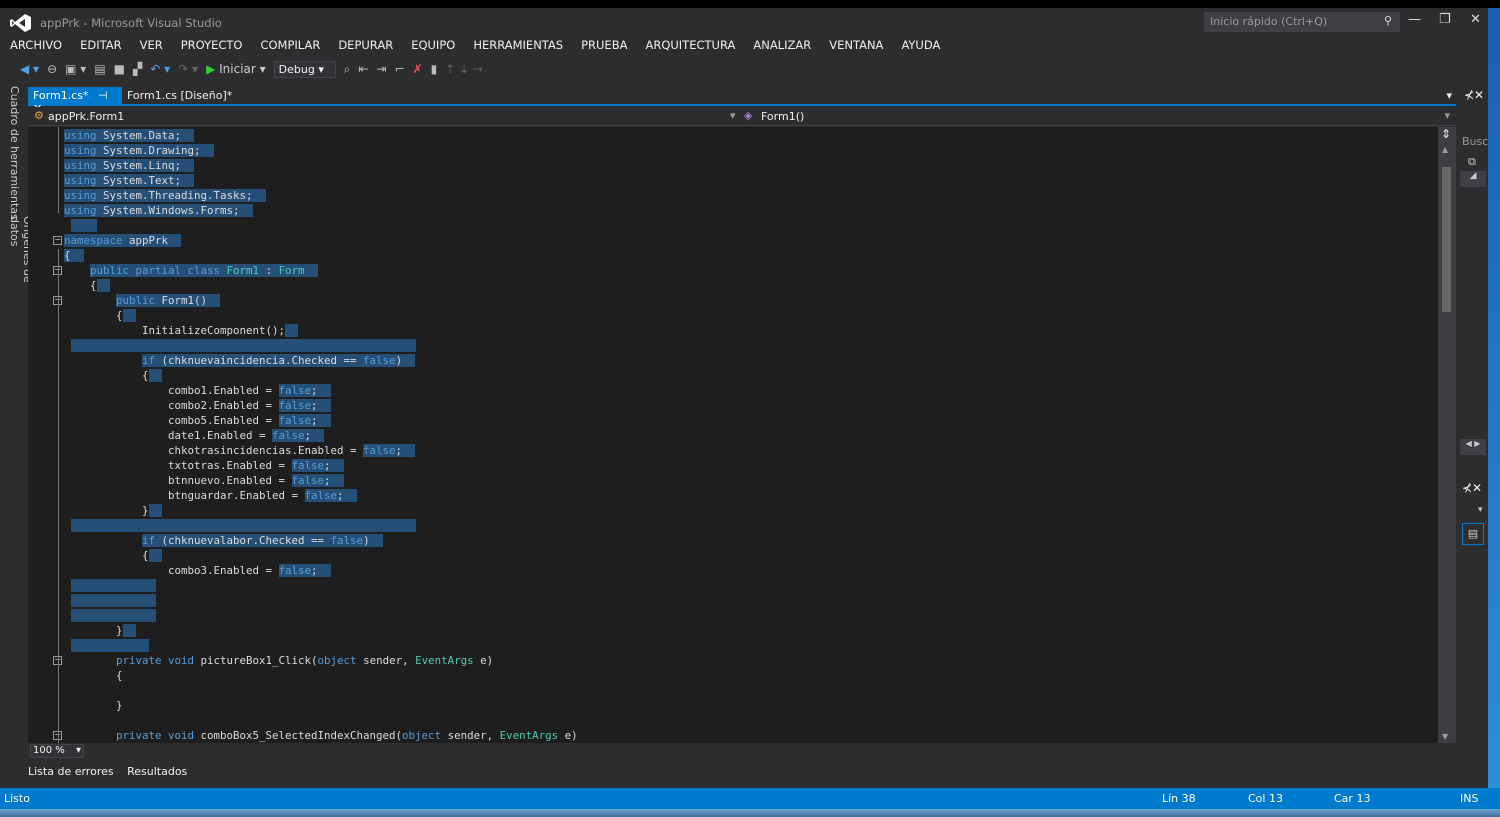 The image size is (1500, 817). Describe the element at coordinates (52, 69) in the screenshot. I see `forward-icon: ⊖` at that location.